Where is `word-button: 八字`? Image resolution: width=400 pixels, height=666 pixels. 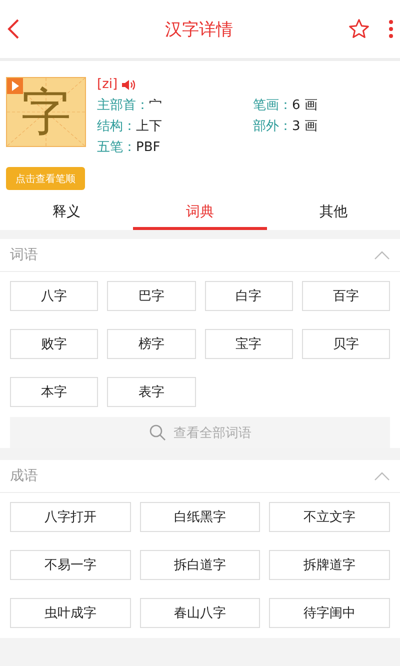
word-button: 八字 is located at coordinates (54, 296).